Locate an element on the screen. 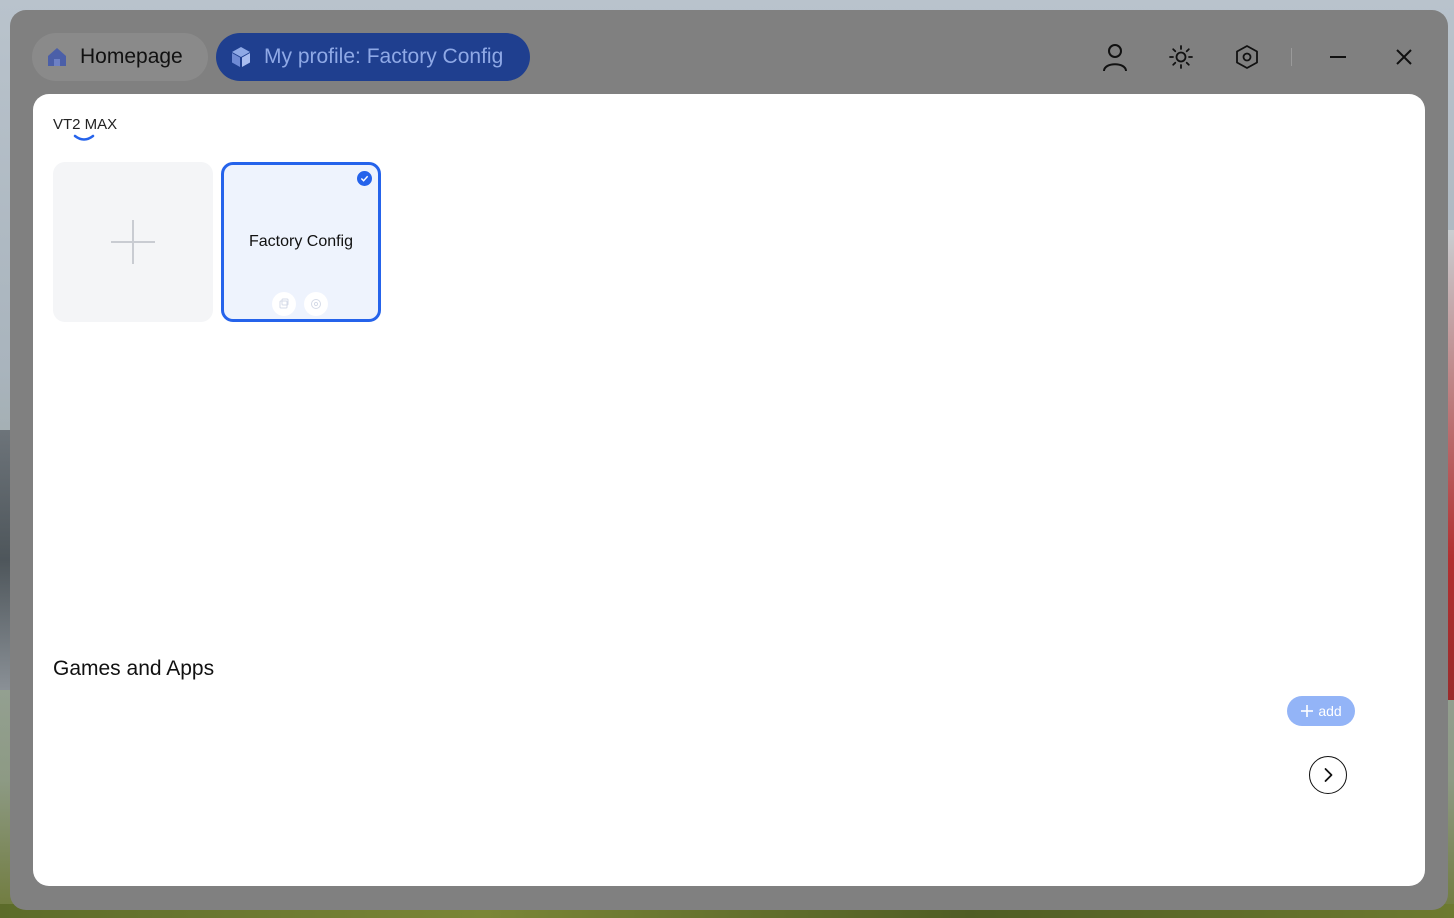 The height and width of the screenshot is (918, 1454). profile-card-name: Factory Config is located at coordinates (301, 241).